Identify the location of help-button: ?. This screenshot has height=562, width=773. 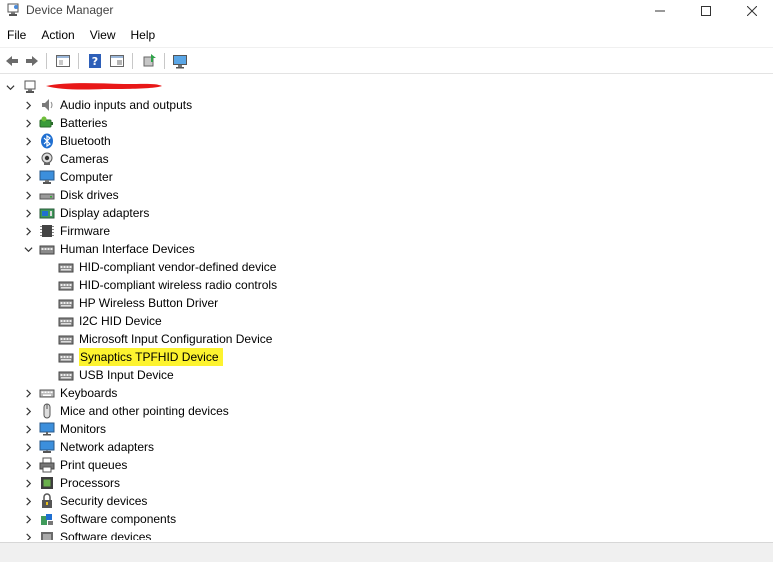
(95, 61).